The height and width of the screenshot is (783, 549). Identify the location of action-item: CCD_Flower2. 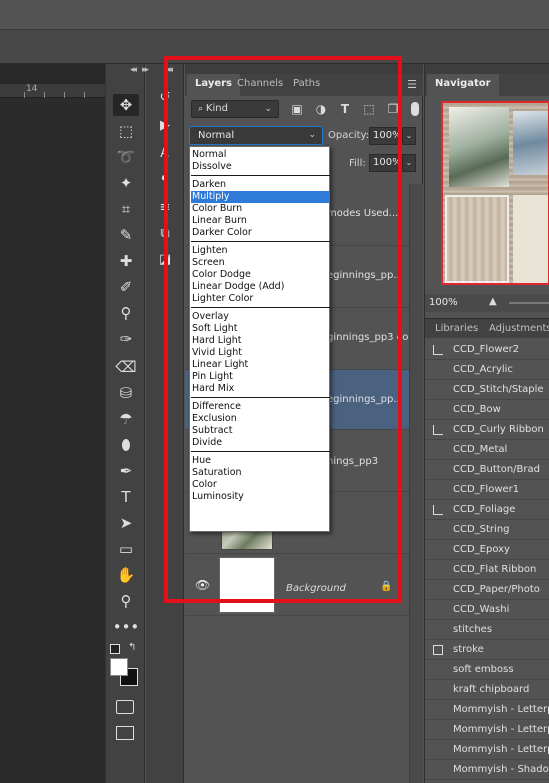
(487, 350).